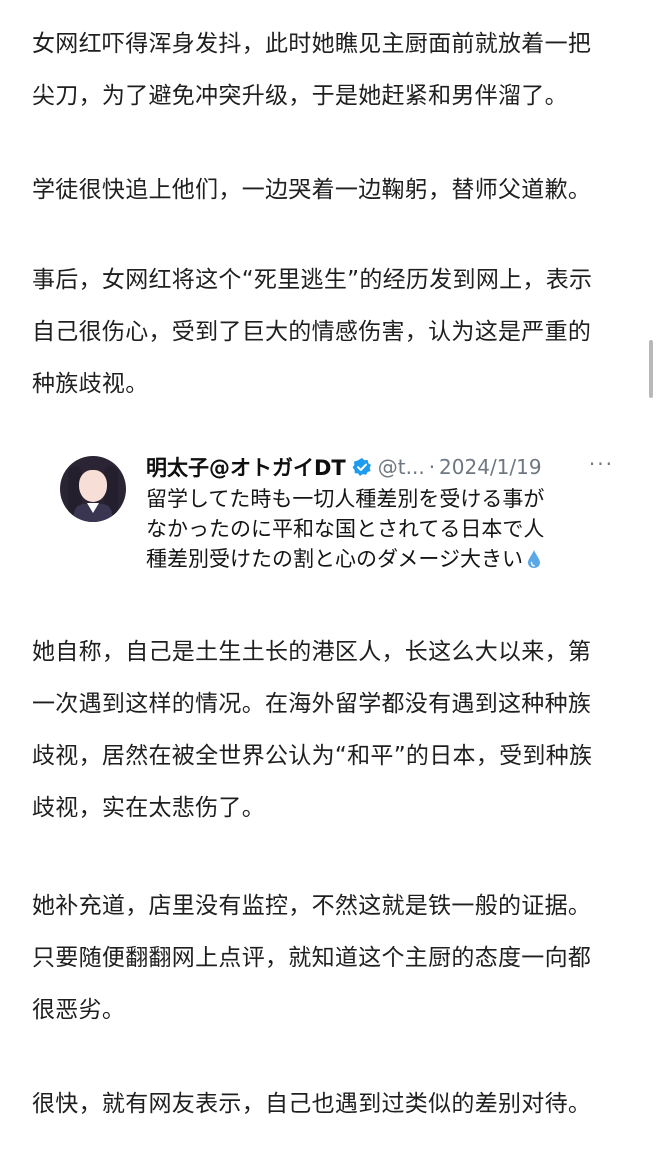  I want to click on text-line: 自己很伤心，受到了巨大的情感伤害，认为这是严重的, so click(312, 332).